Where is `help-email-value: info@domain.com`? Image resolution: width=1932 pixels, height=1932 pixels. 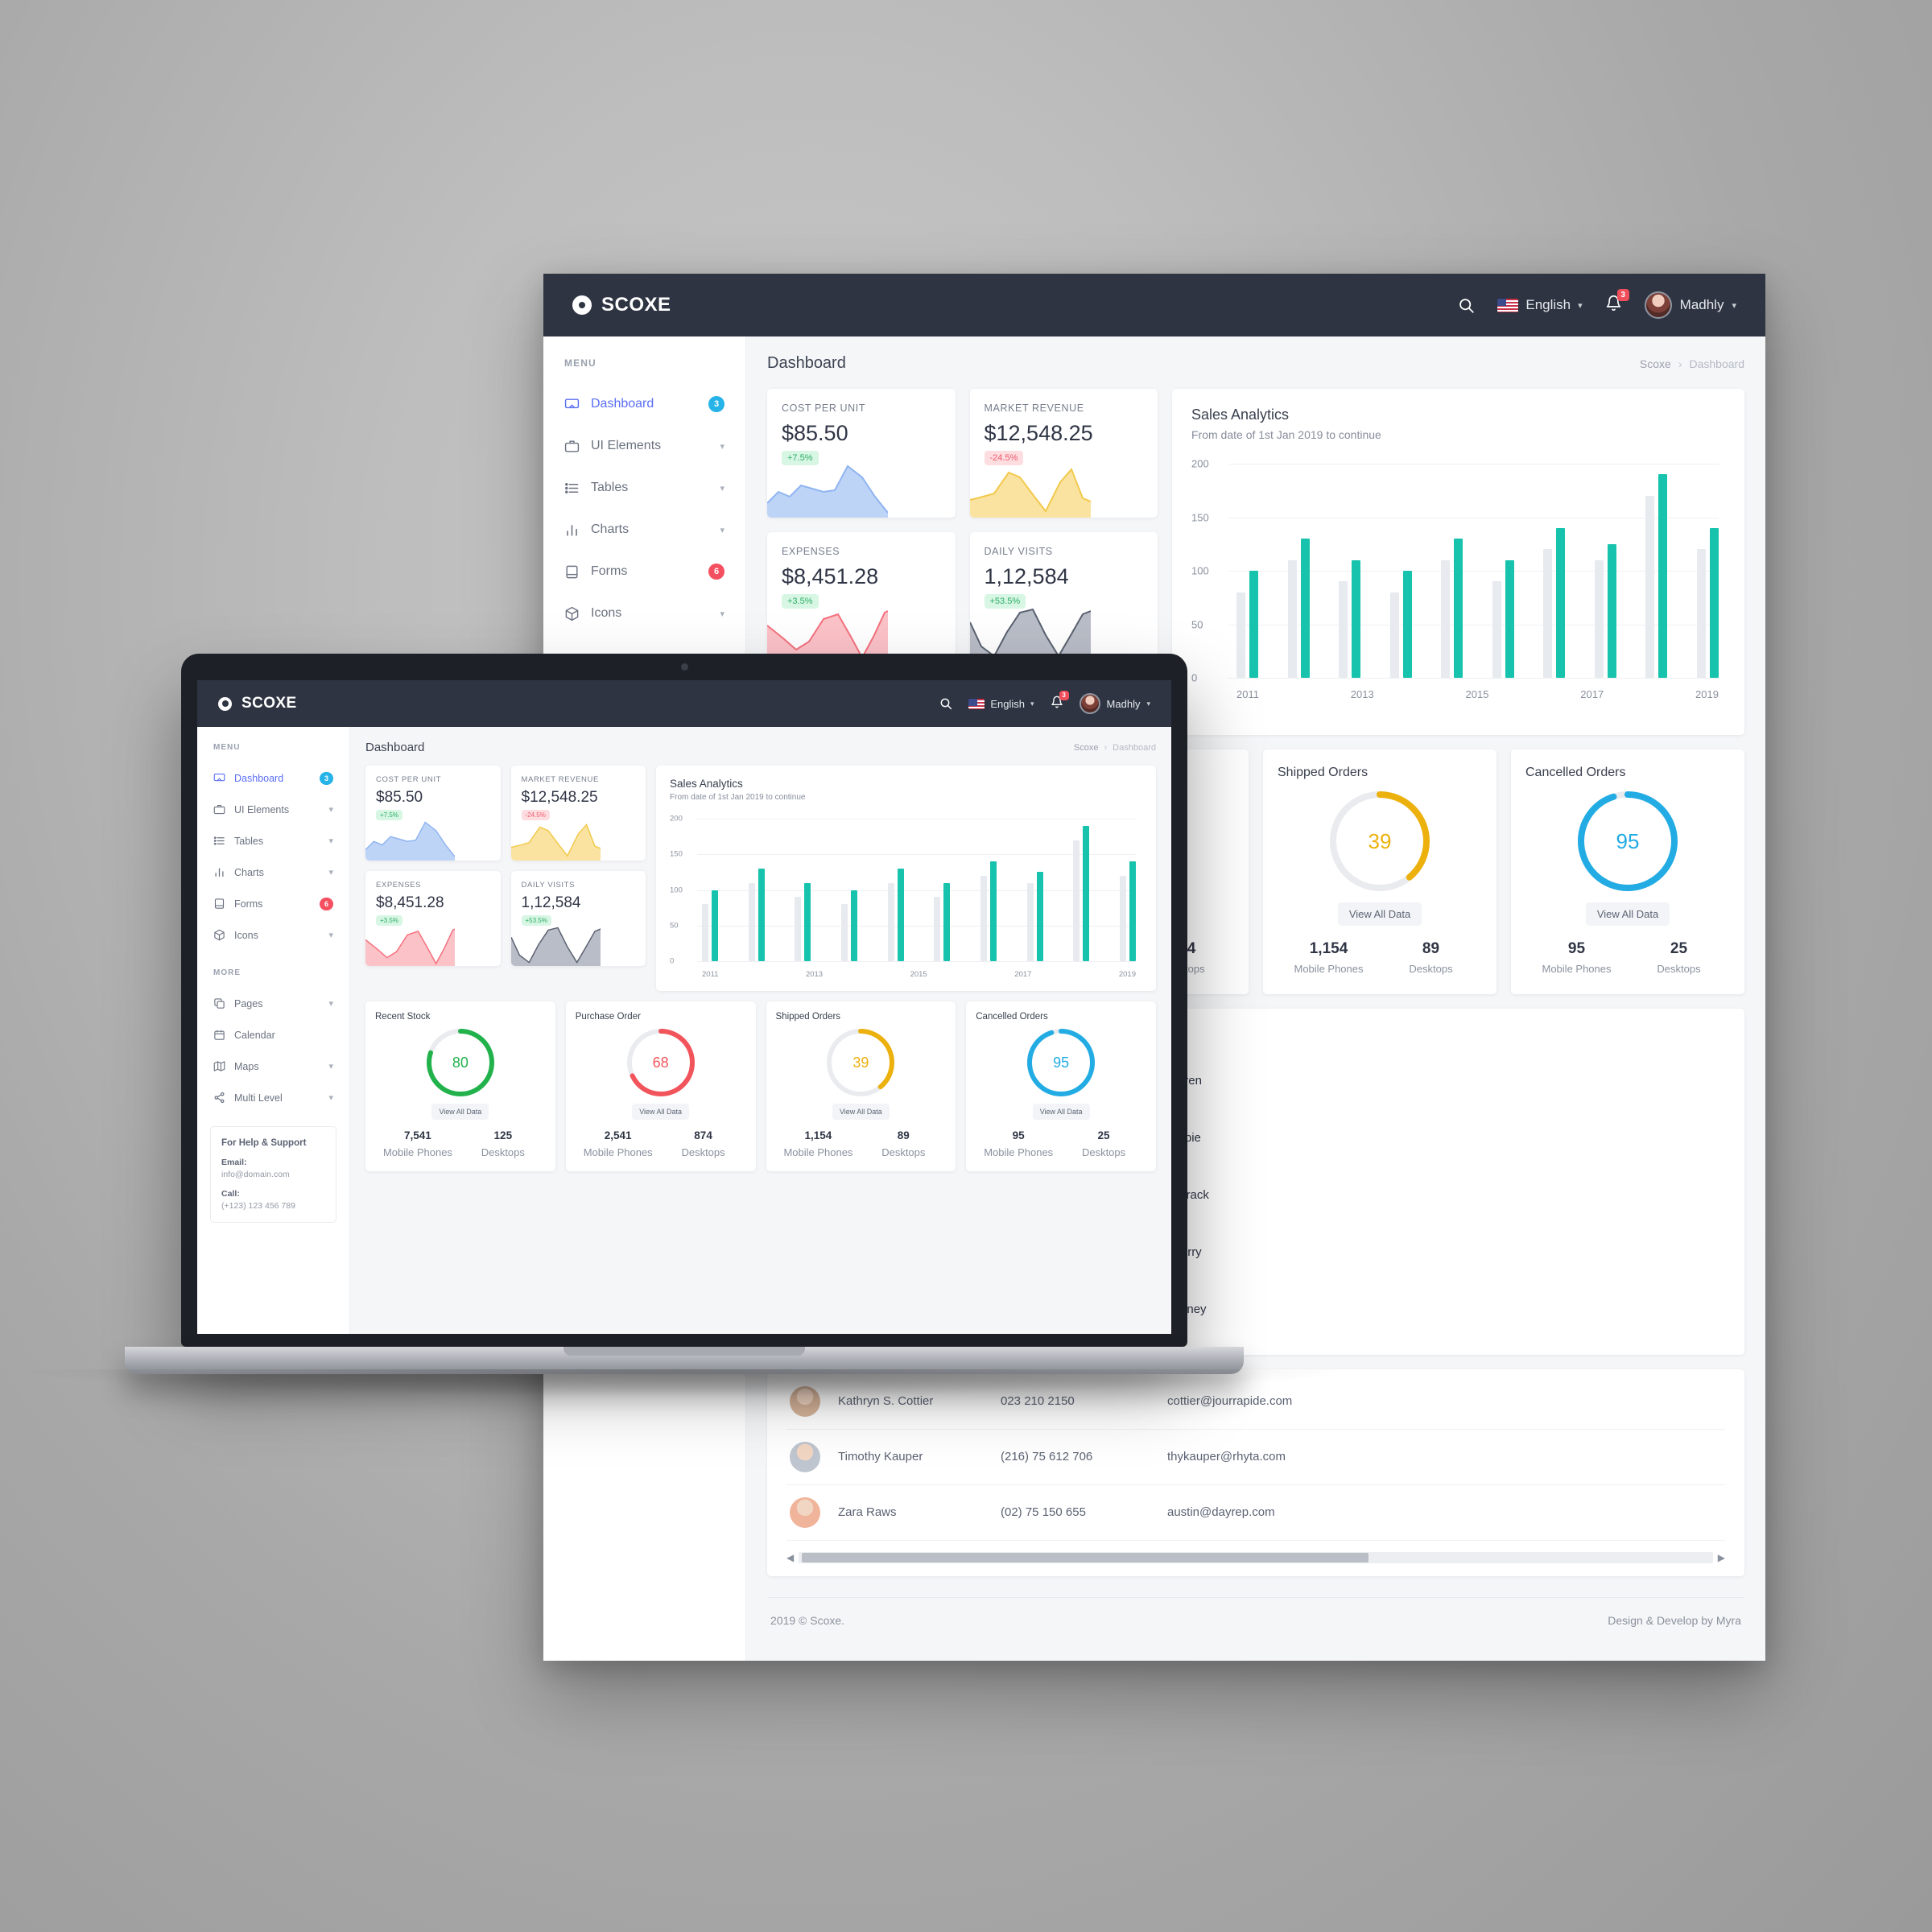
help-email-value: info@domain.com is located at coordinates (273, 1174).